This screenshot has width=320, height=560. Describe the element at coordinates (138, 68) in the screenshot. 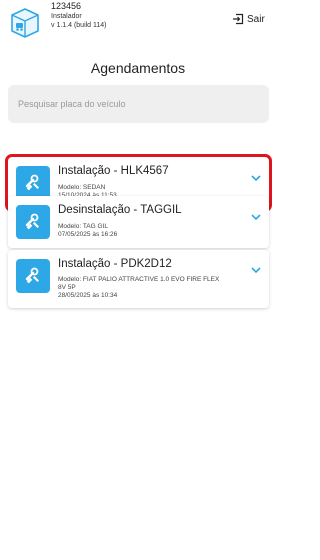

I see `page-title: Agendamentos` at that location.